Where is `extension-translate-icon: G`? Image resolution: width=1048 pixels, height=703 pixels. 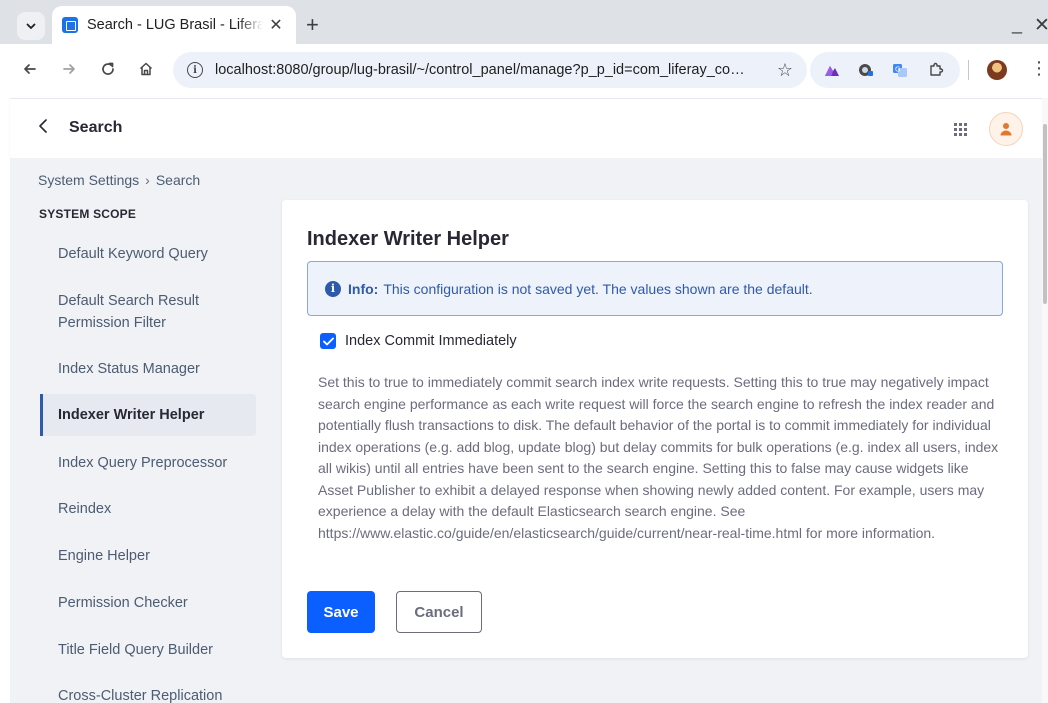
extension-translate-icon: G is located at coordinates (900, 70).